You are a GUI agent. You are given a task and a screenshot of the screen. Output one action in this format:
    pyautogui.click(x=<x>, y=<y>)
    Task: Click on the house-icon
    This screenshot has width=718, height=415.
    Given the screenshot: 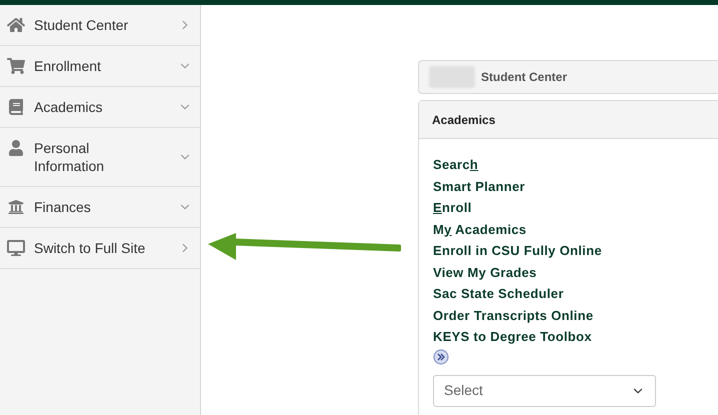 What is the action you would take?
    pyautogui.click(x=16, y=25)
    